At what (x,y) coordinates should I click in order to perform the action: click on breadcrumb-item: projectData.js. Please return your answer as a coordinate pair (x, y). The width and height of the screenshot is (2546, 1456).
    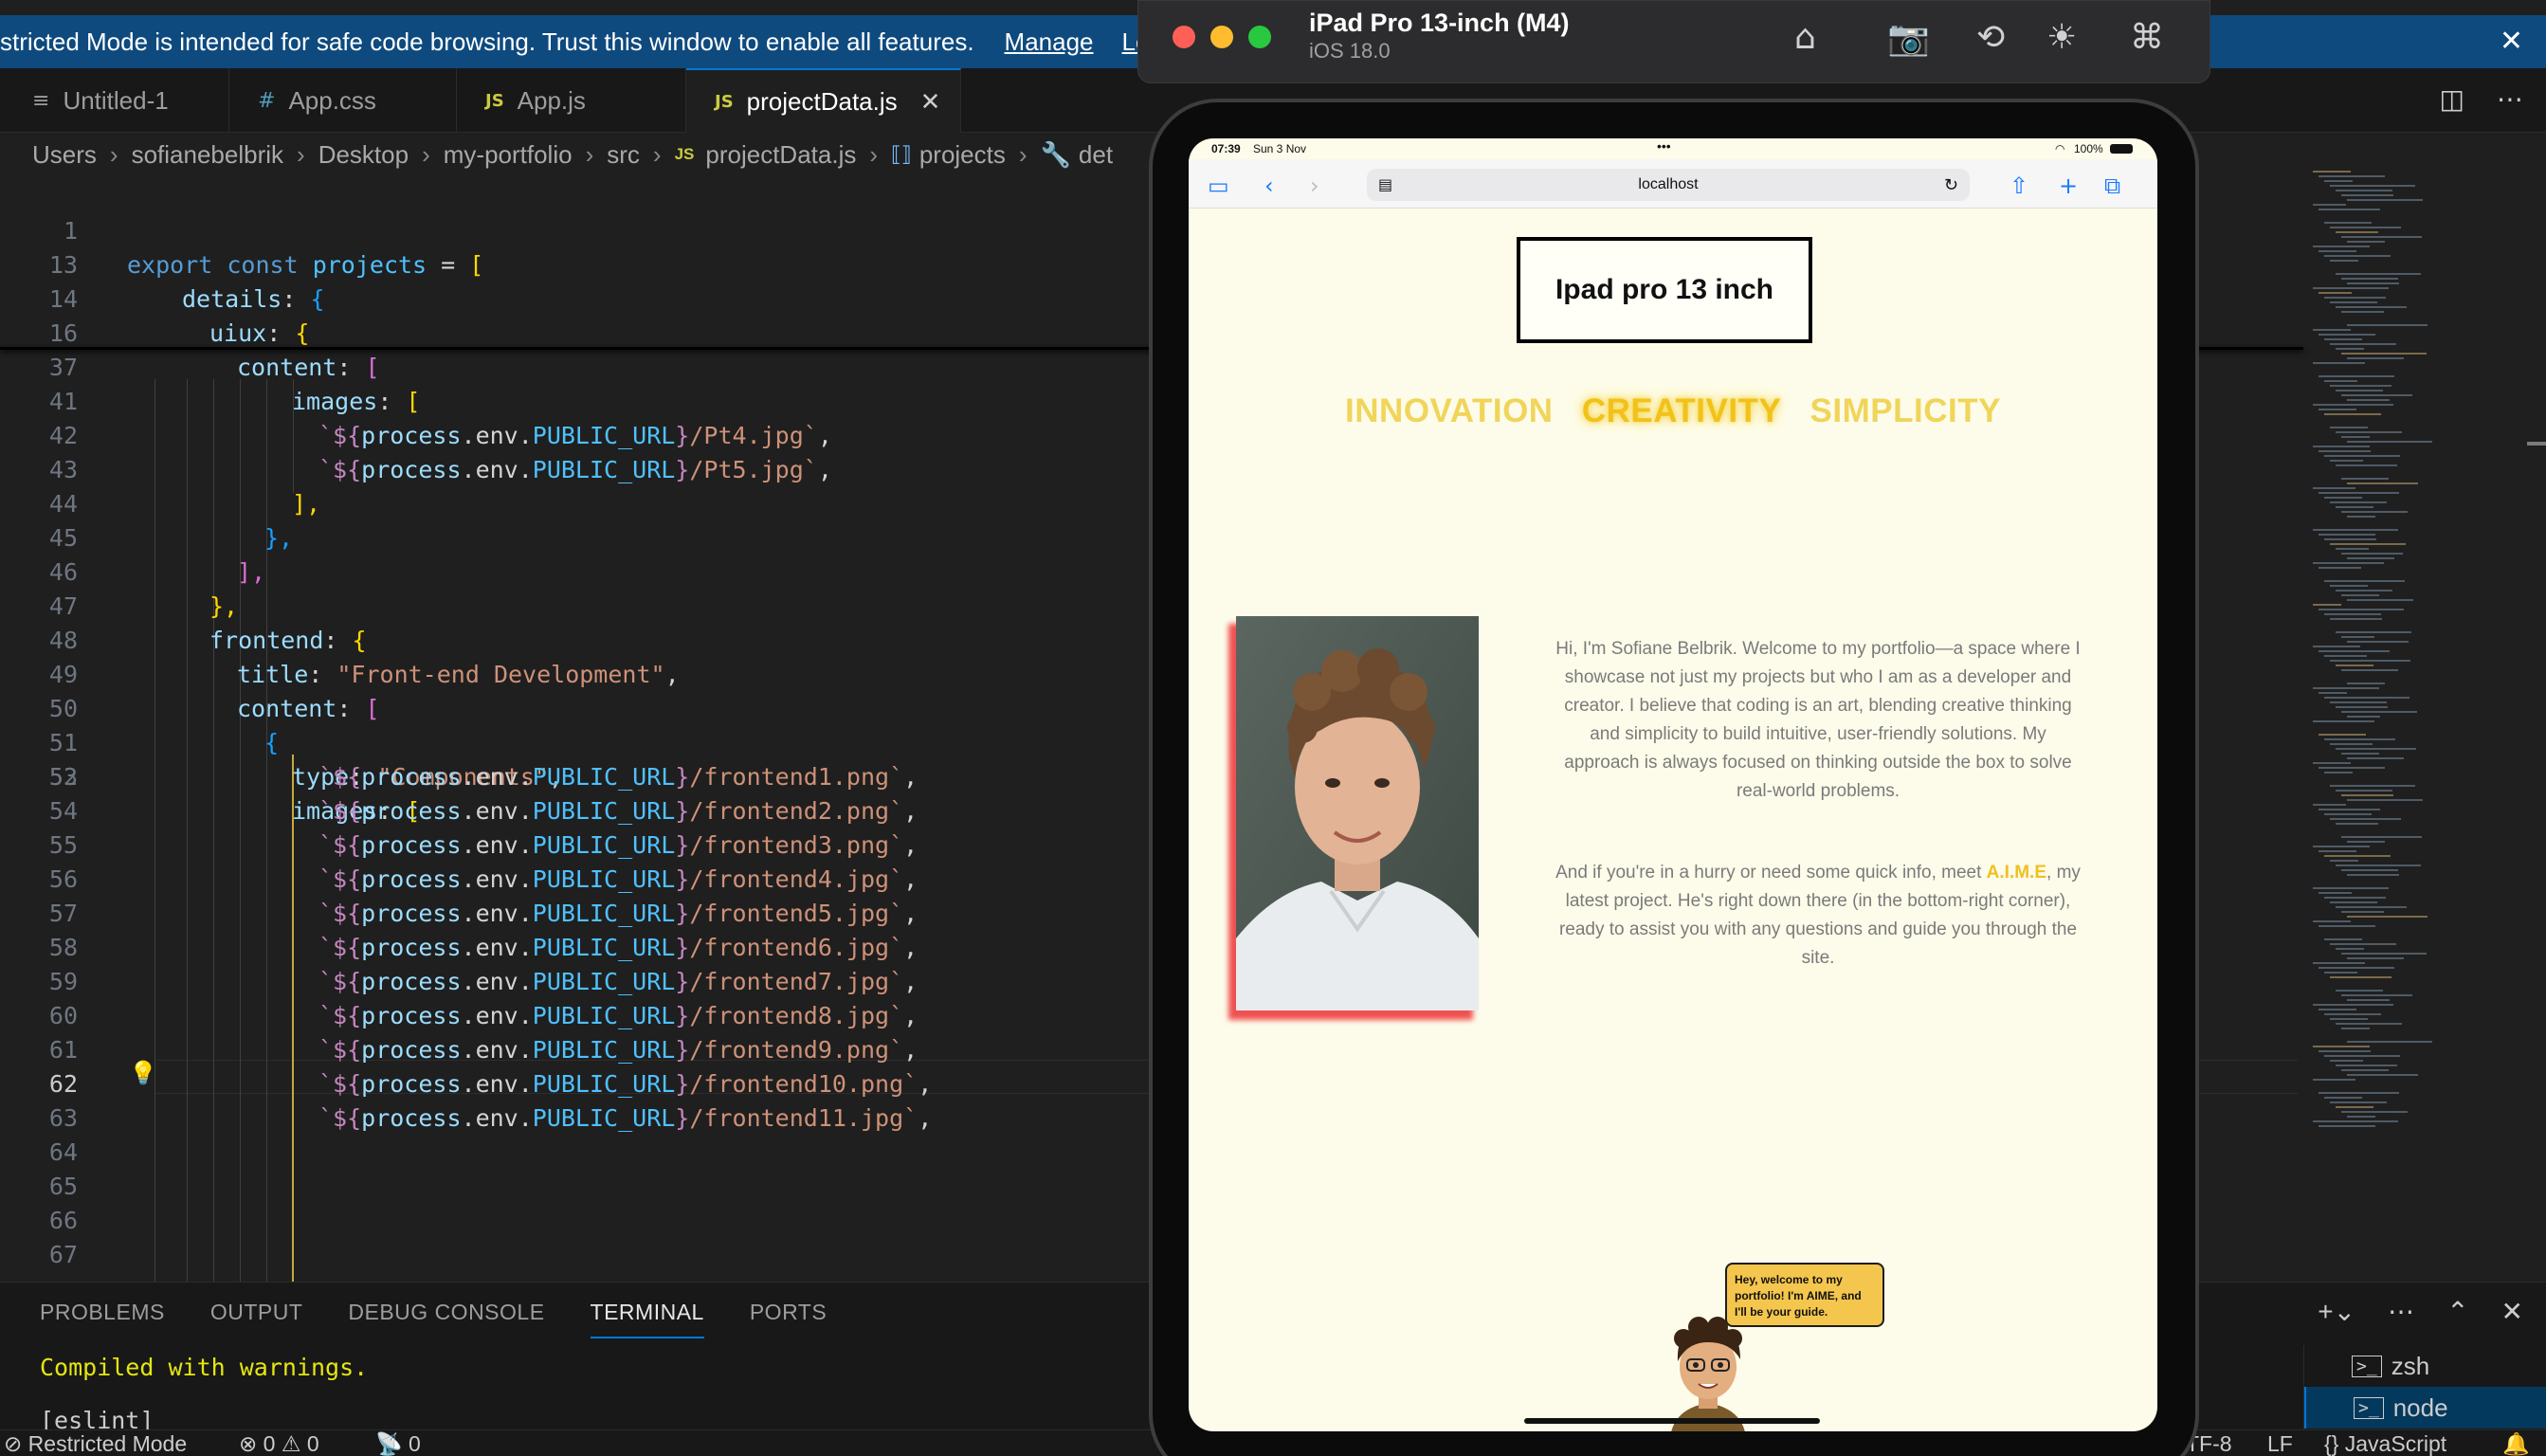
    Looking at the image, I should click on (780, 155).